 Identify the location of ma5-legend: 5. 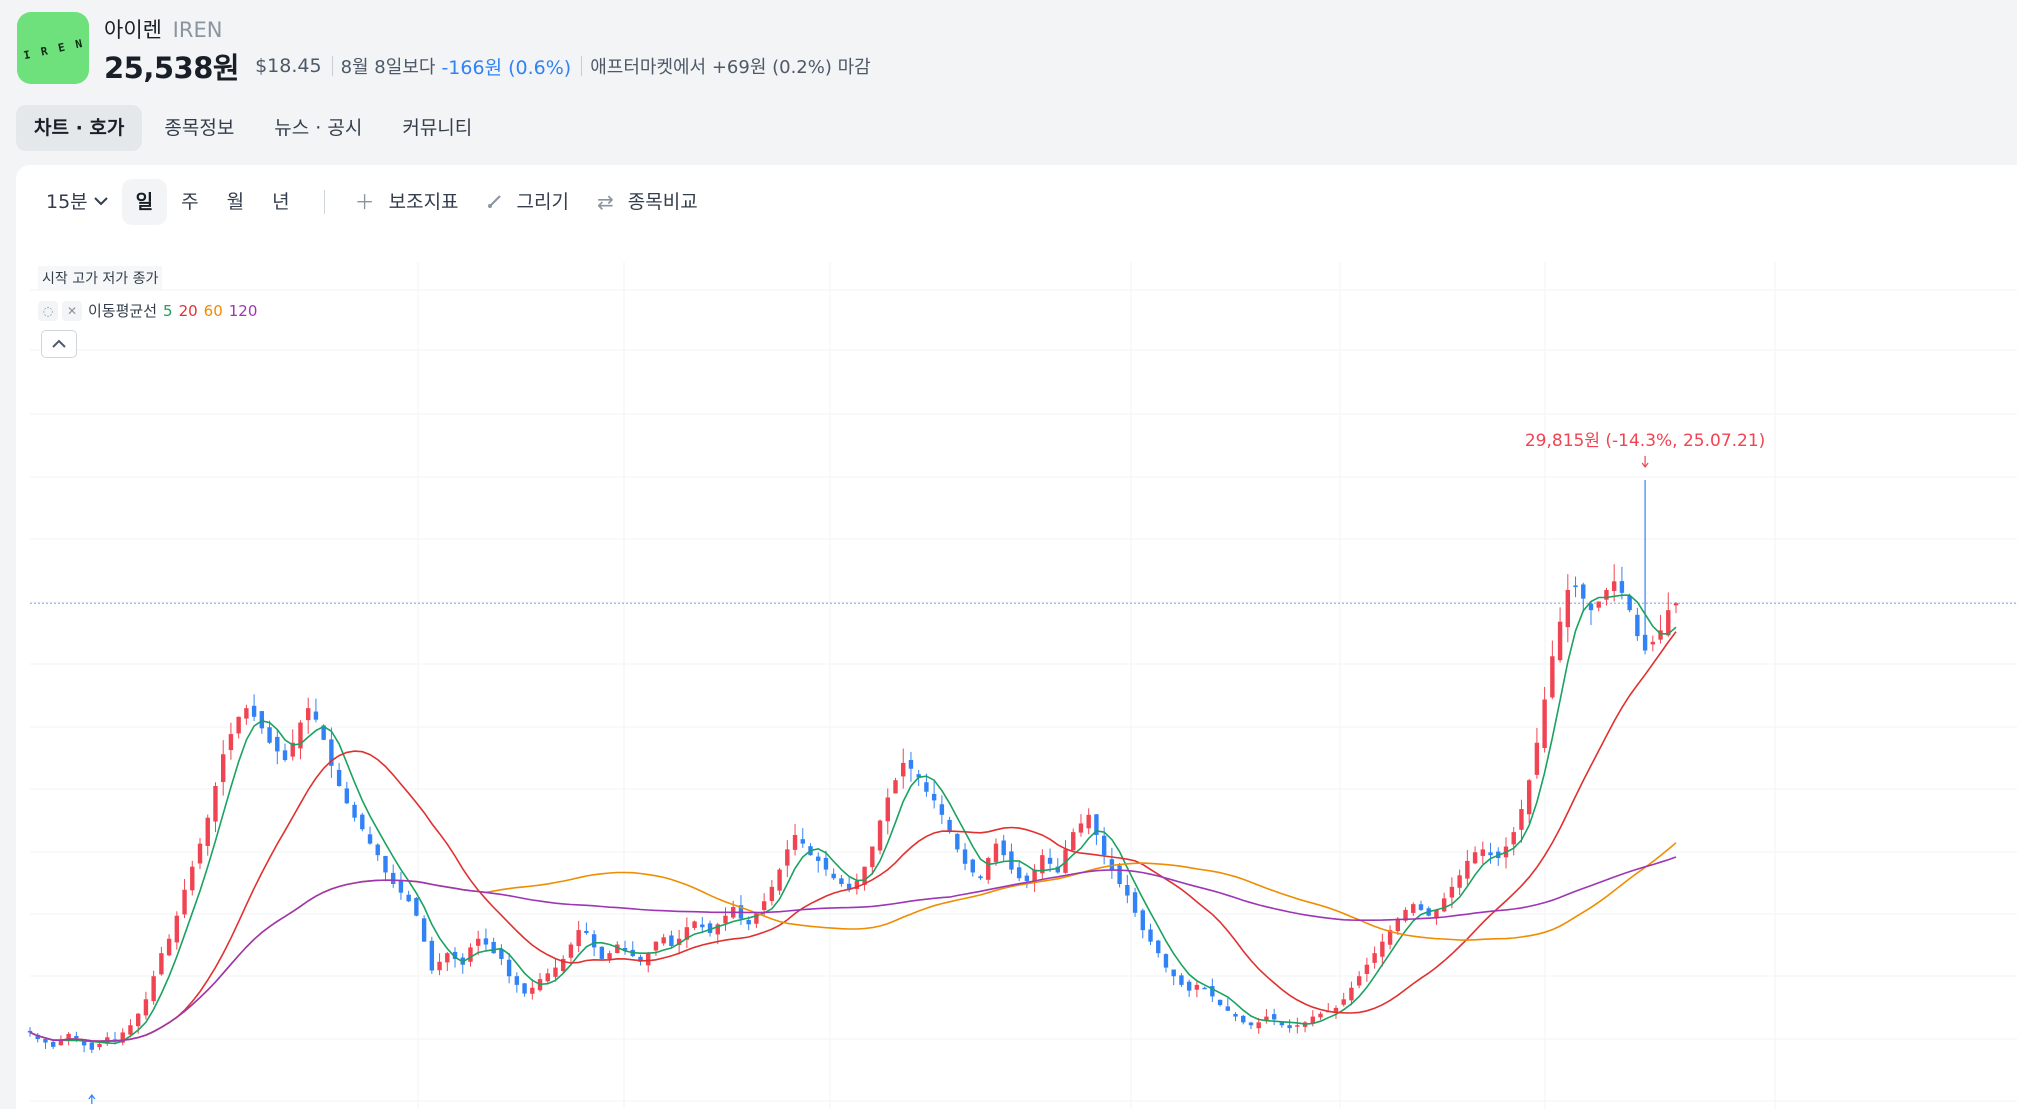
(168, 310).